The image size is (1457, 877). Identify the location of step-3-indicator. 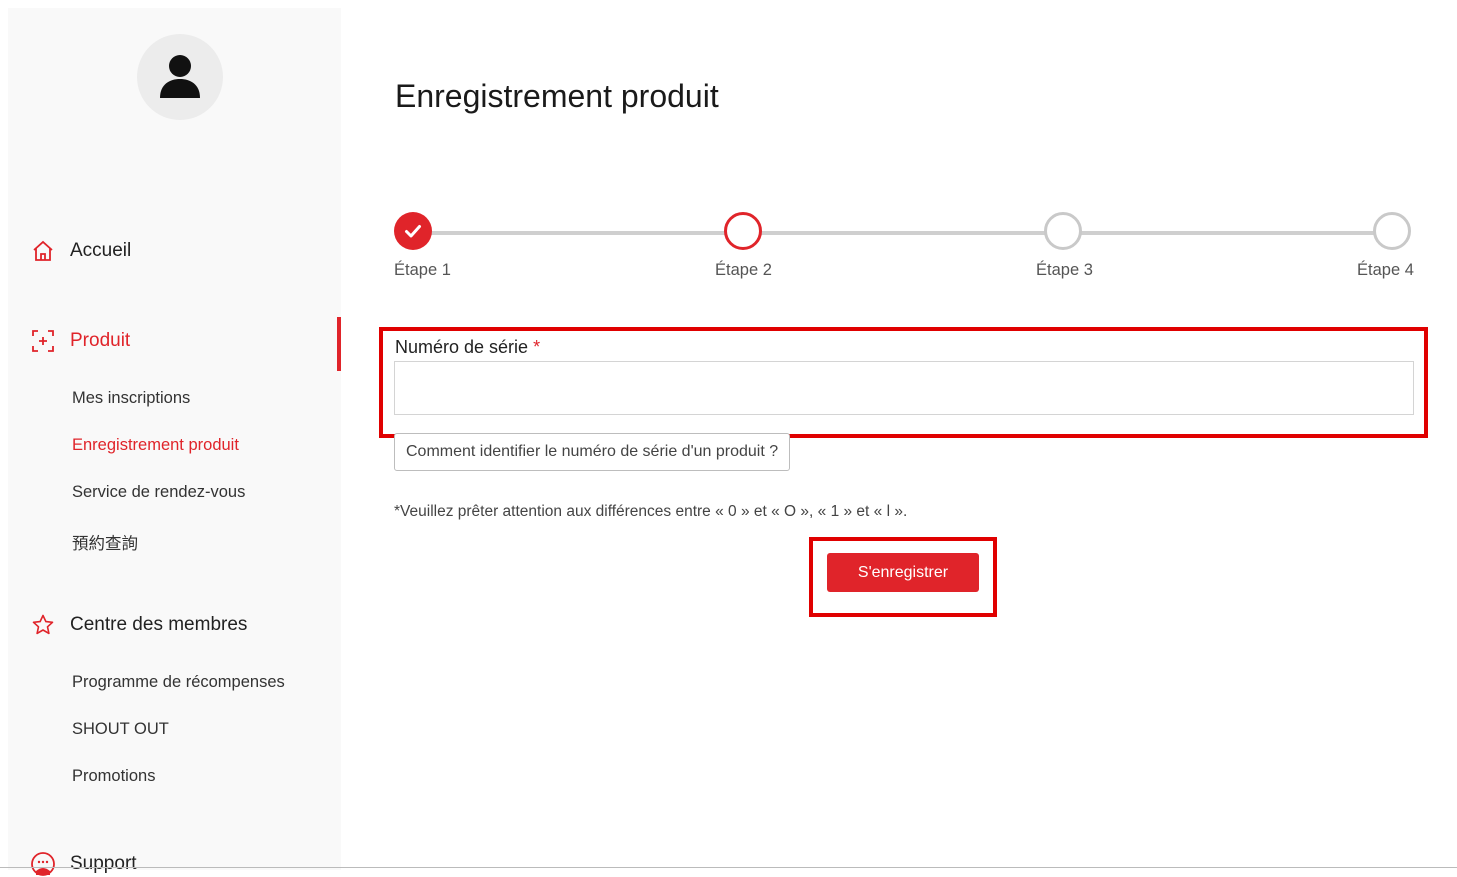
(1063, 231).